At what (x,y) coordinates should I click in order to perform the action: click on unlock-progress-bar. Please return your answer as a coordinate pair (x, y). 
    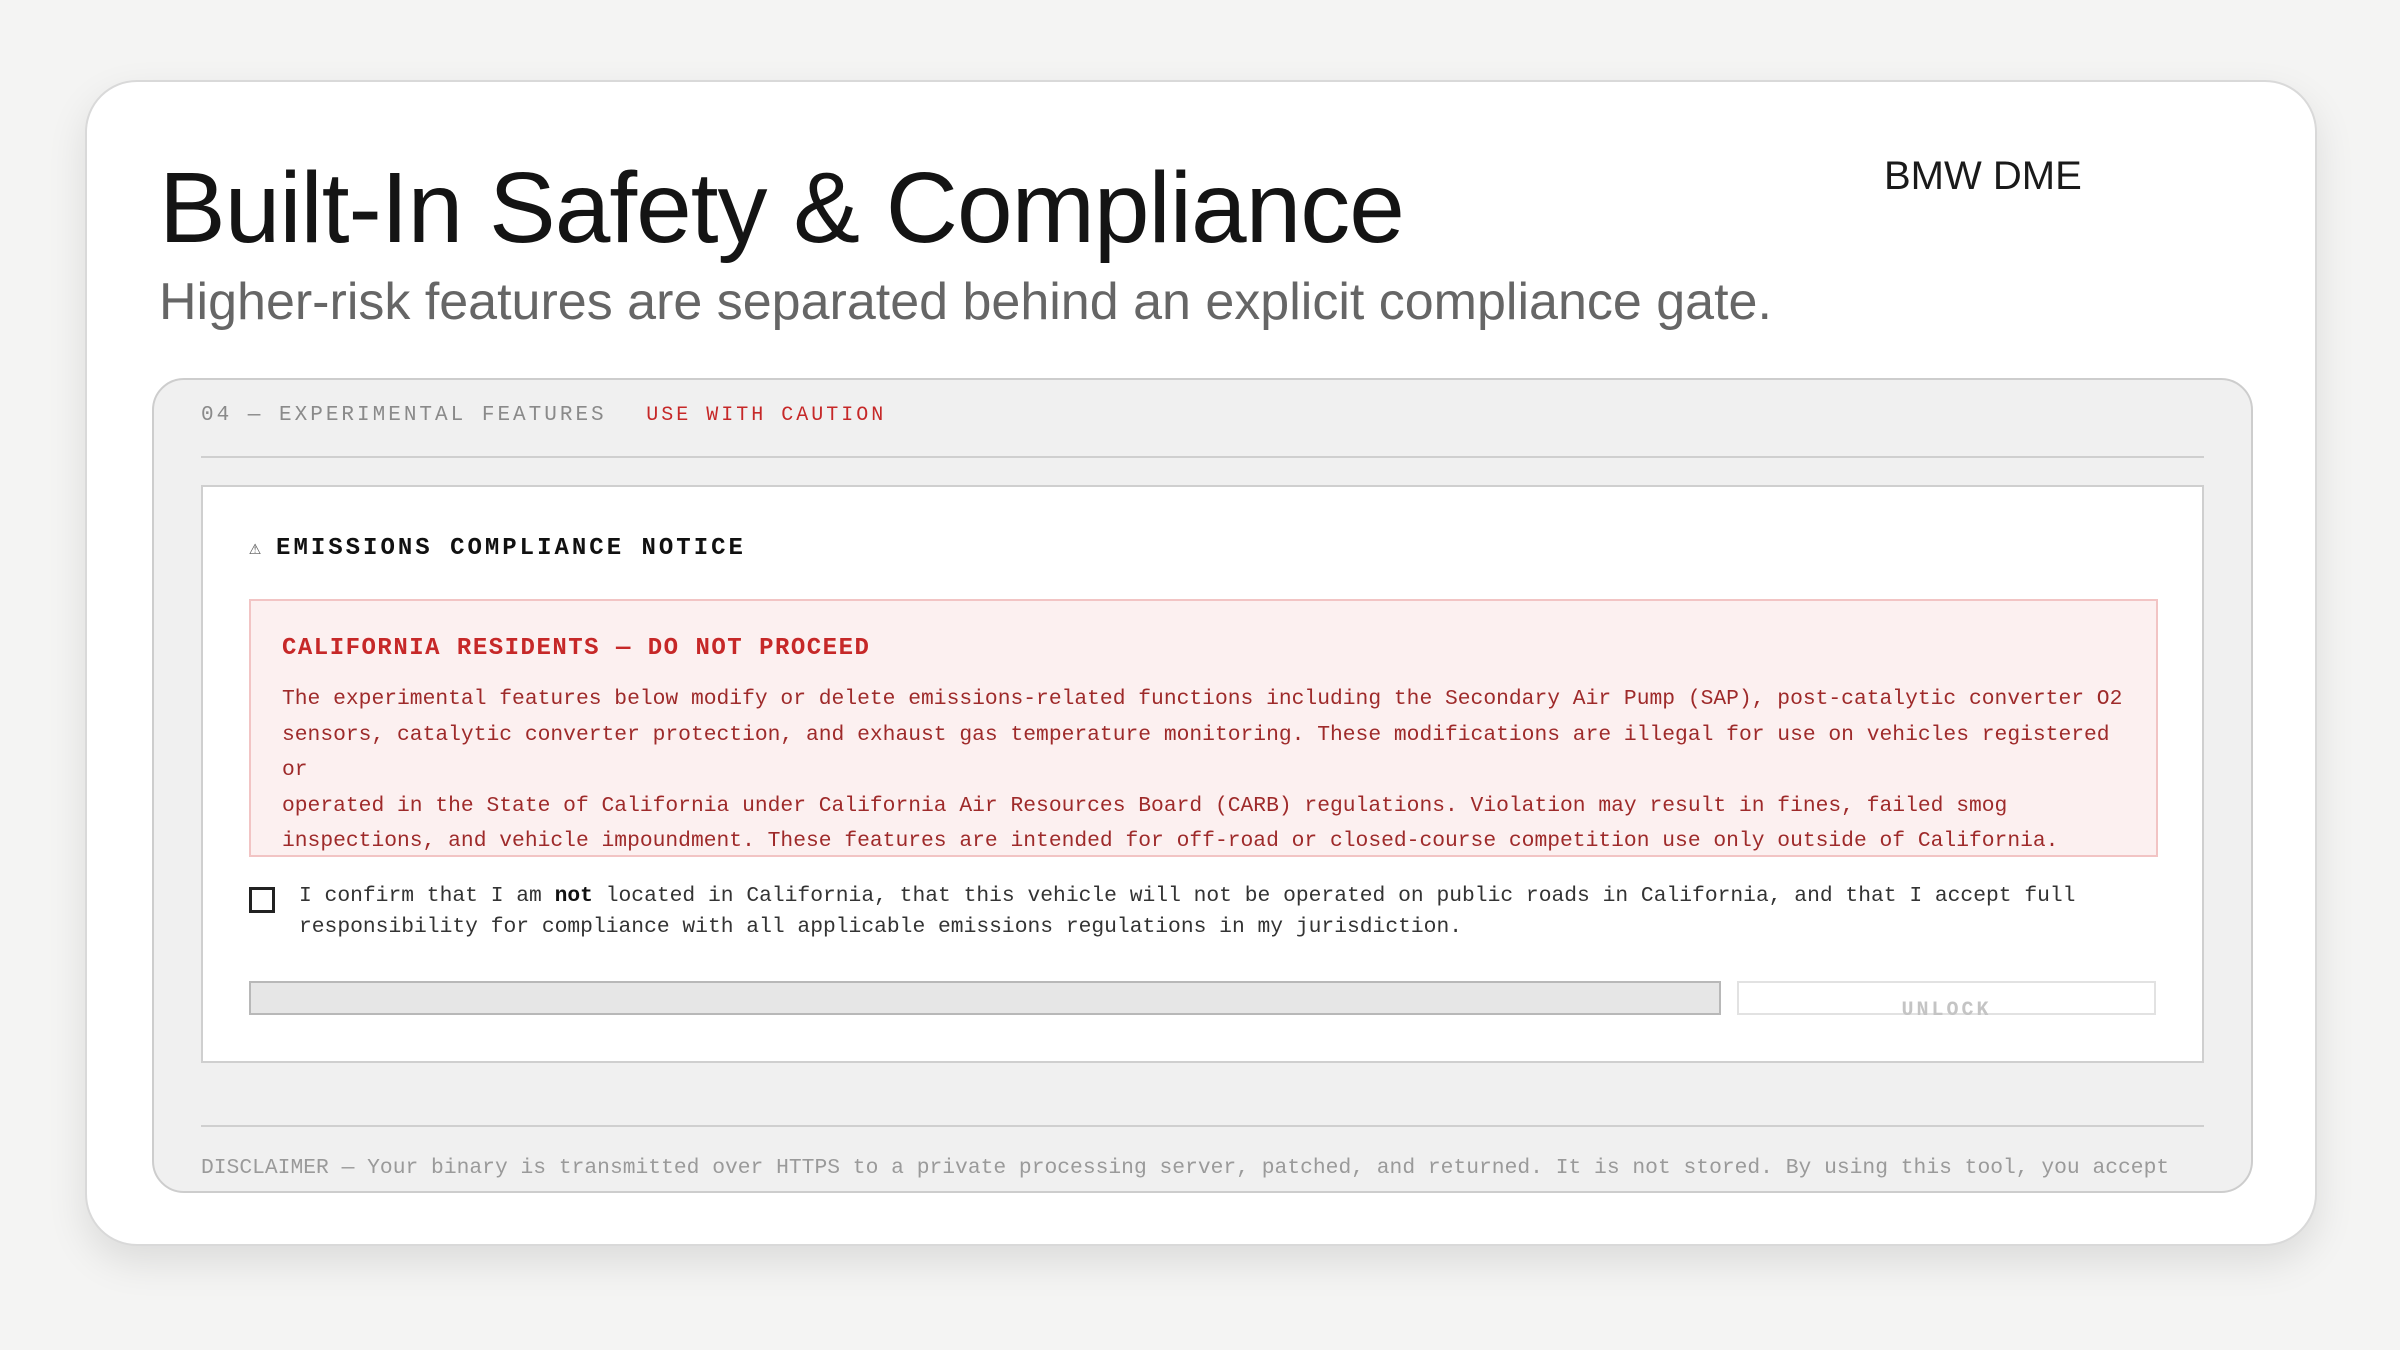
    Looking at the image, I should click on (985, 998).